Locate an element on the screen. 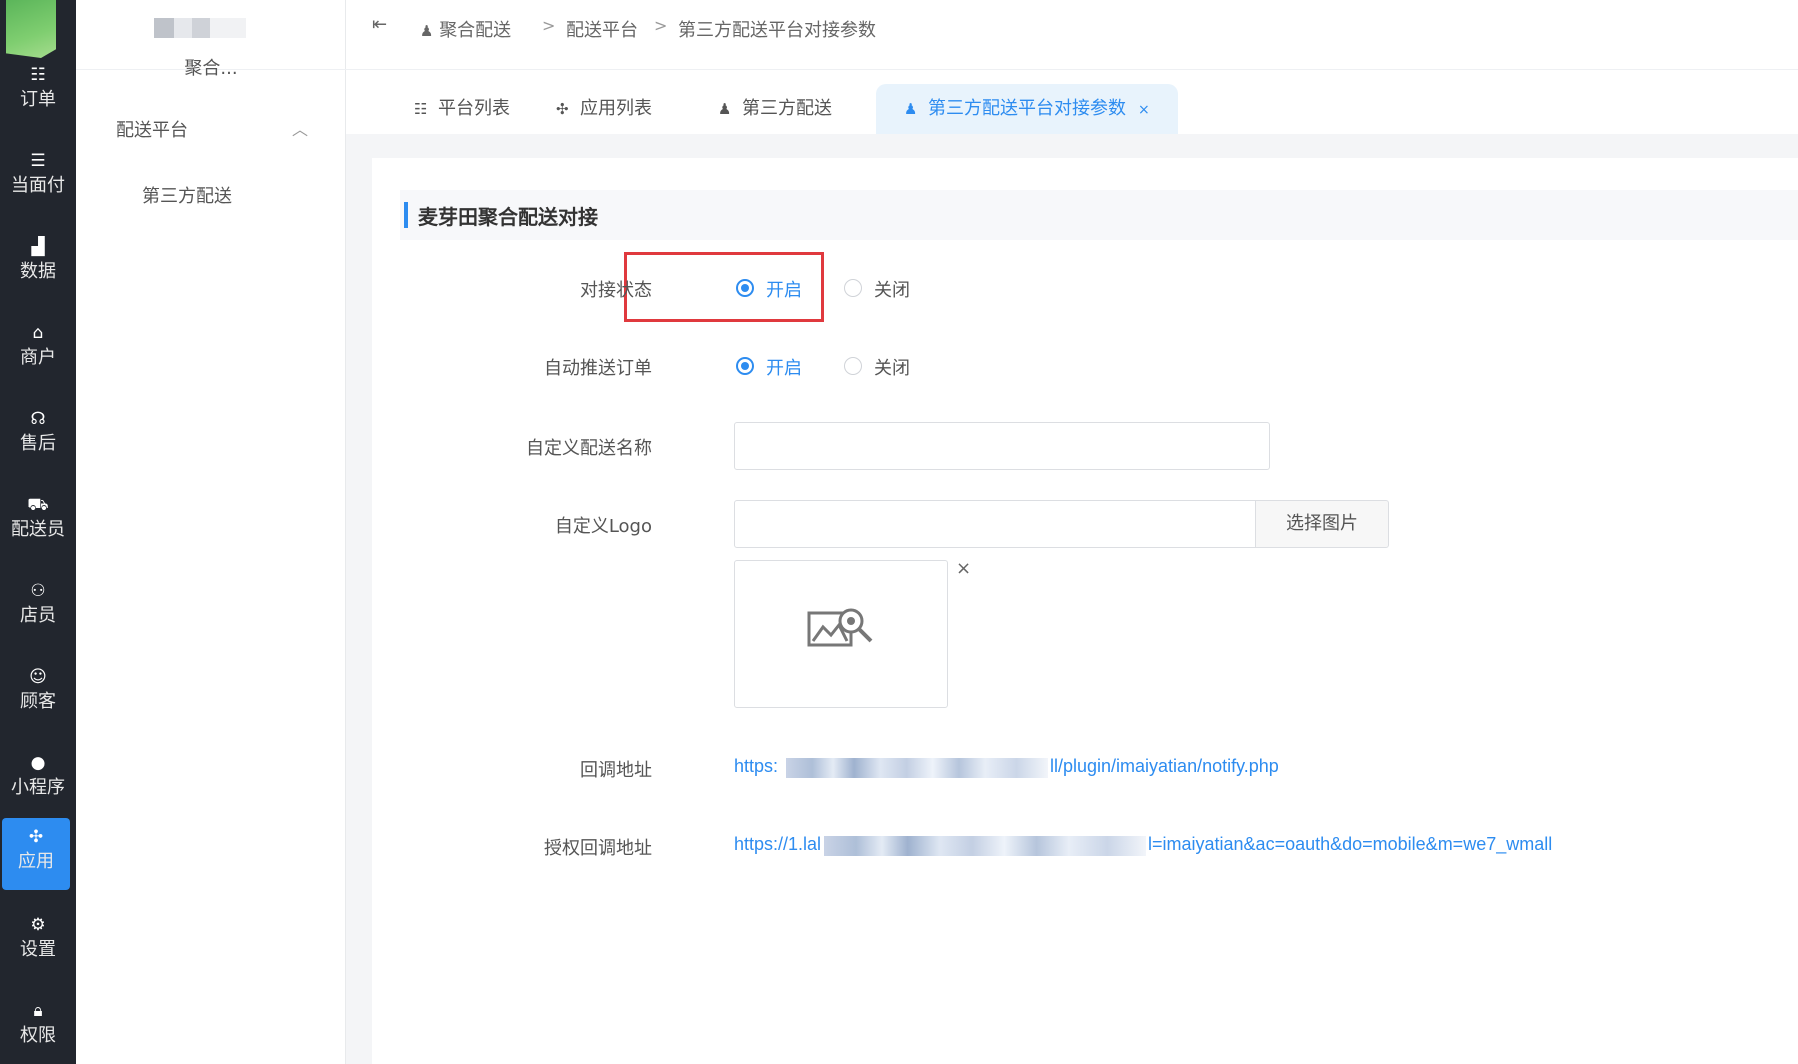 This screenshot has height=1064, width=1798. app-logo is located at coordinates (31, 29).